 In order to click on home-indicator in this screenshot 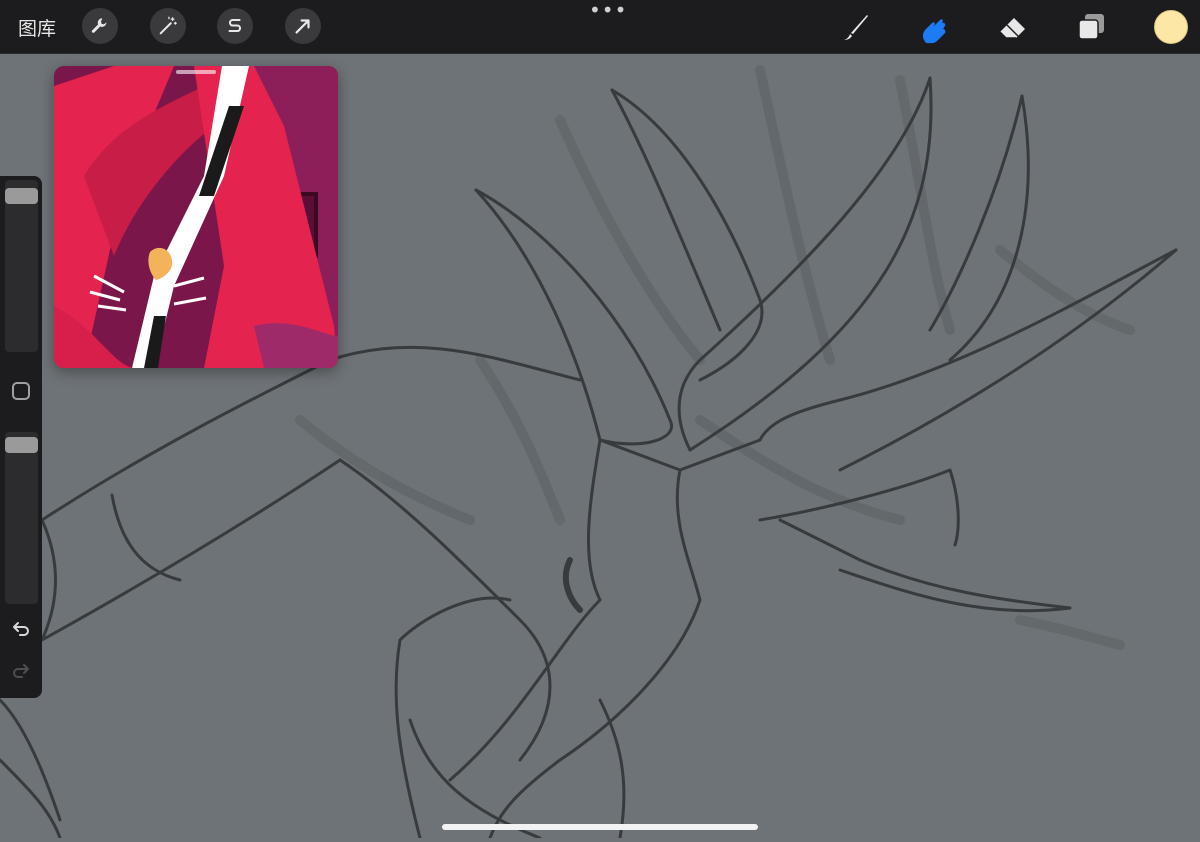, I will do `click(600, 827)`.